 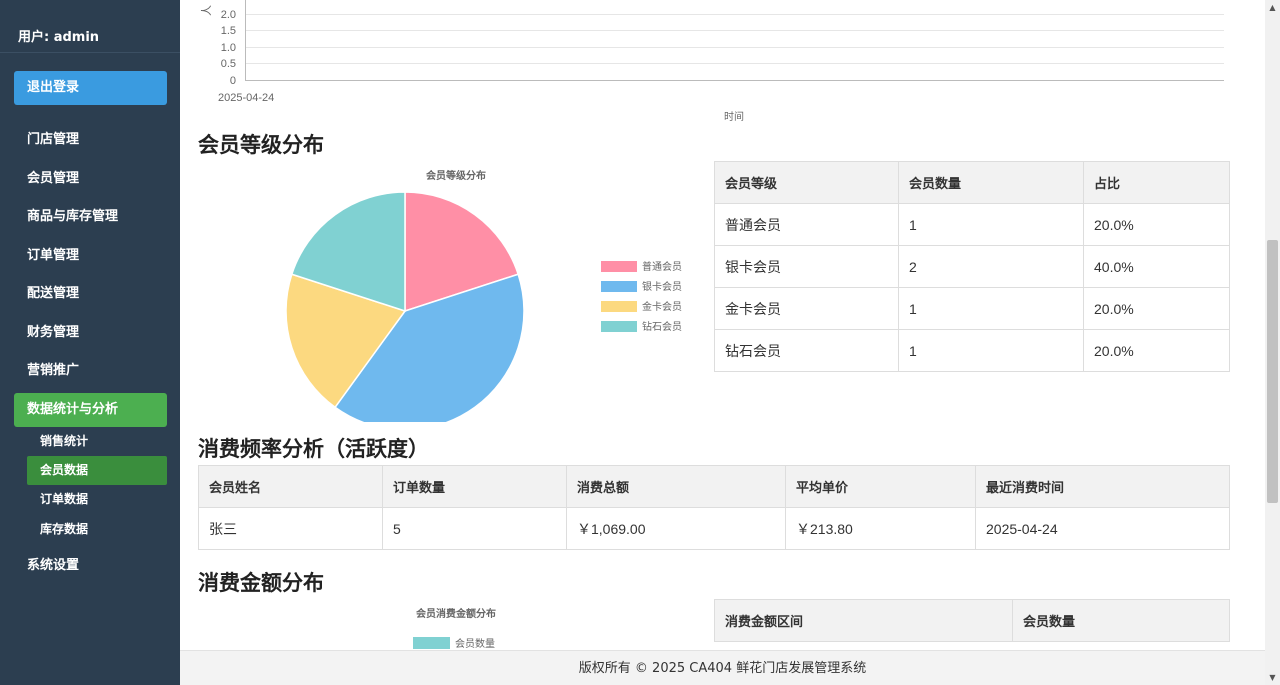 I want to click on legend-label: 钻石会员, so click(x=662, y=326).